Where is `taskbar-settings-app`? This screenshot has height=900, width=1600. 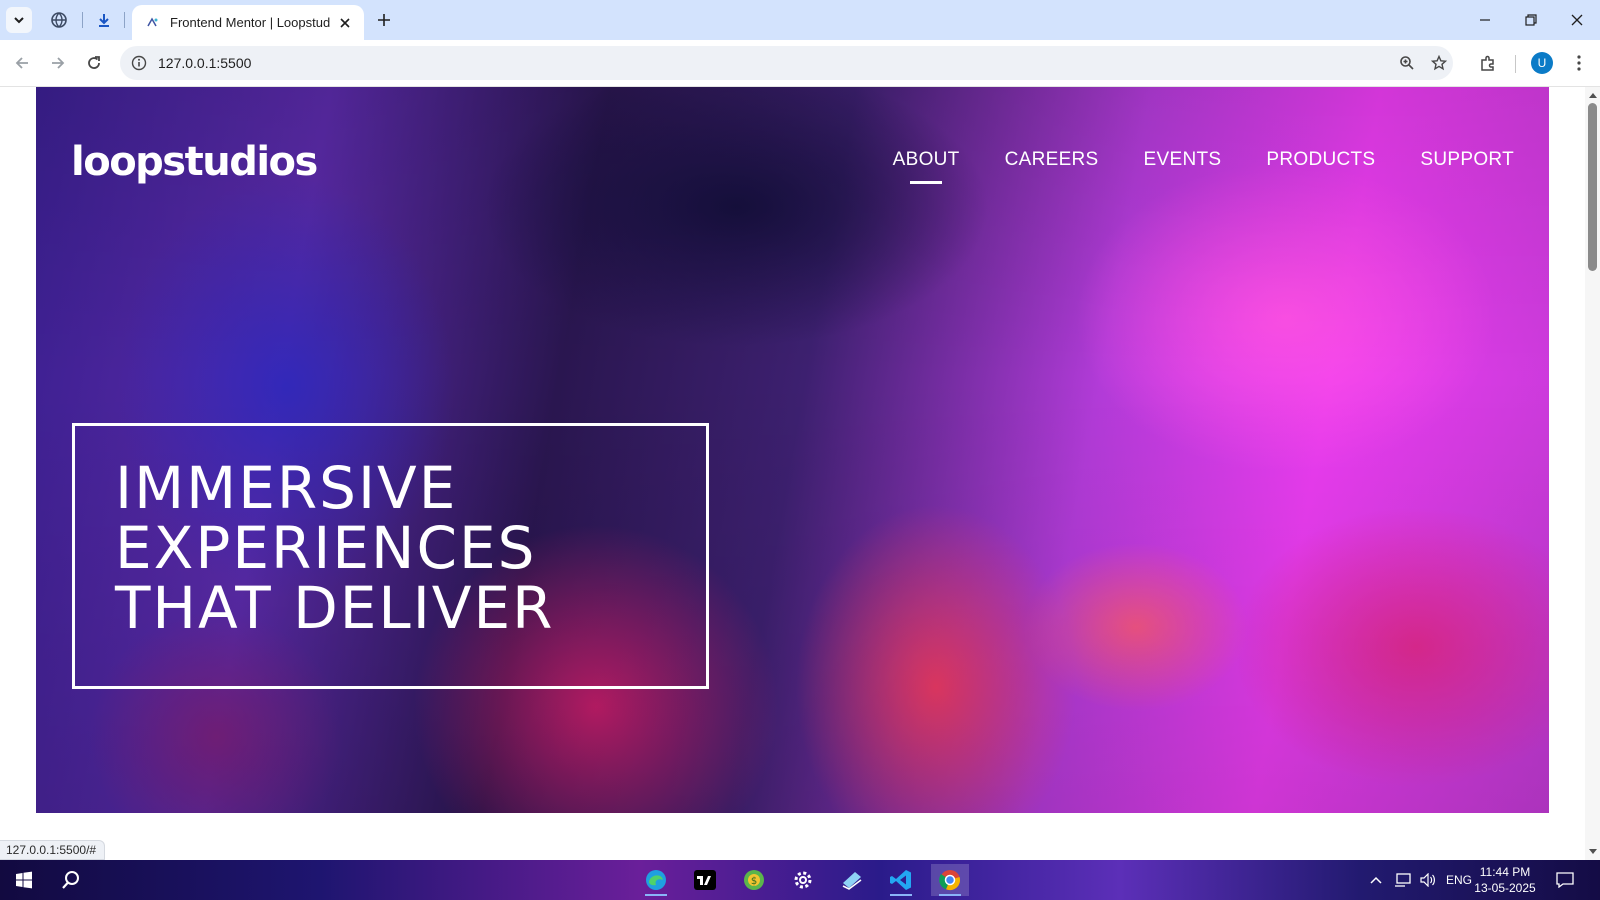 taskbar-settings-app is located at coordinates (803, 880).